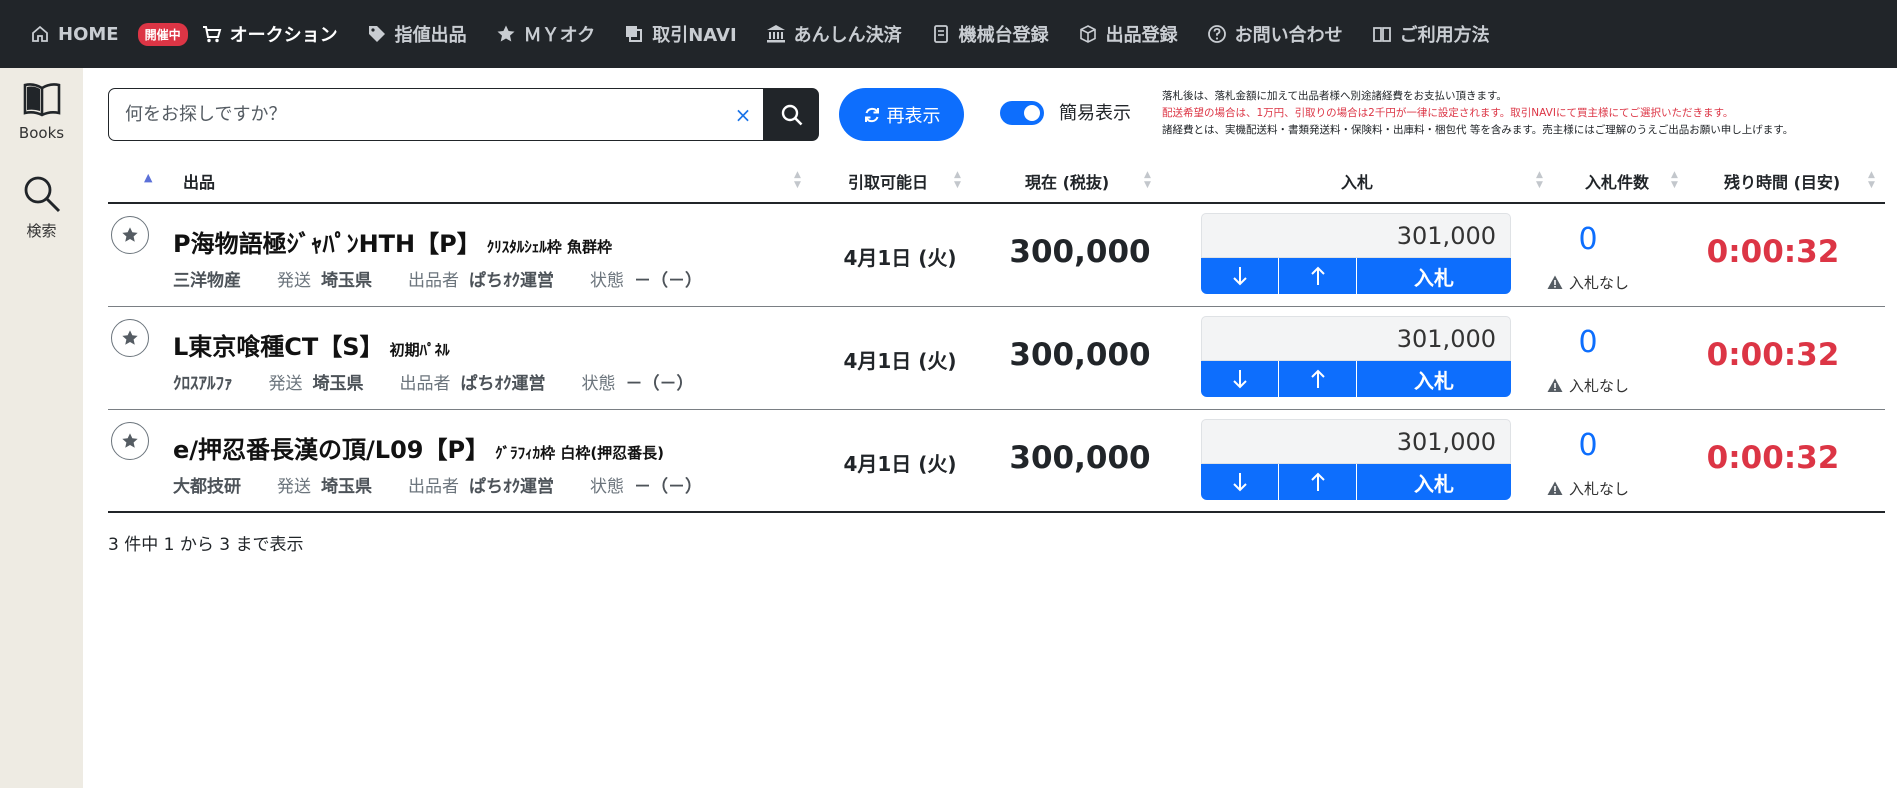 This screenshot has width=1897, height=788. I want to click on nav-machine-registration: 機械台登録, so click(990, 34).